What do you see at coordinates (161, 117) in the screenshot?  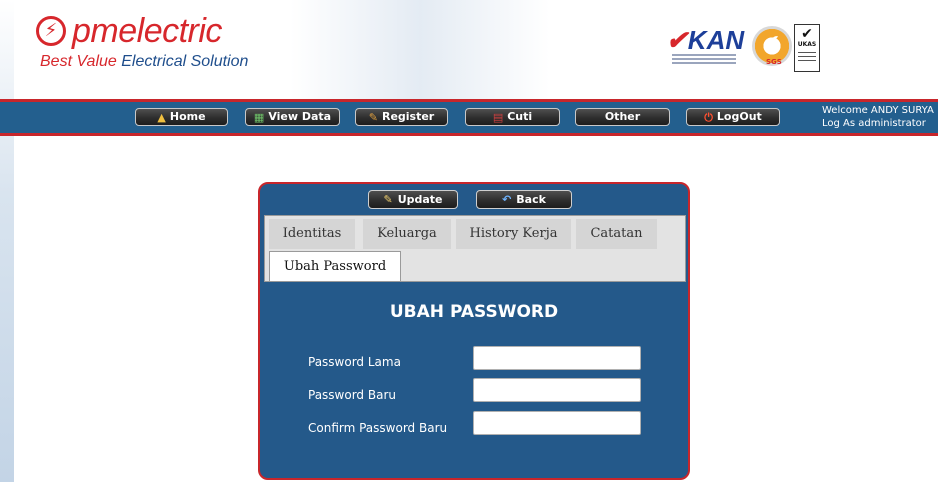 I see `home-icon: ▲` at bounding box center [161, 117].